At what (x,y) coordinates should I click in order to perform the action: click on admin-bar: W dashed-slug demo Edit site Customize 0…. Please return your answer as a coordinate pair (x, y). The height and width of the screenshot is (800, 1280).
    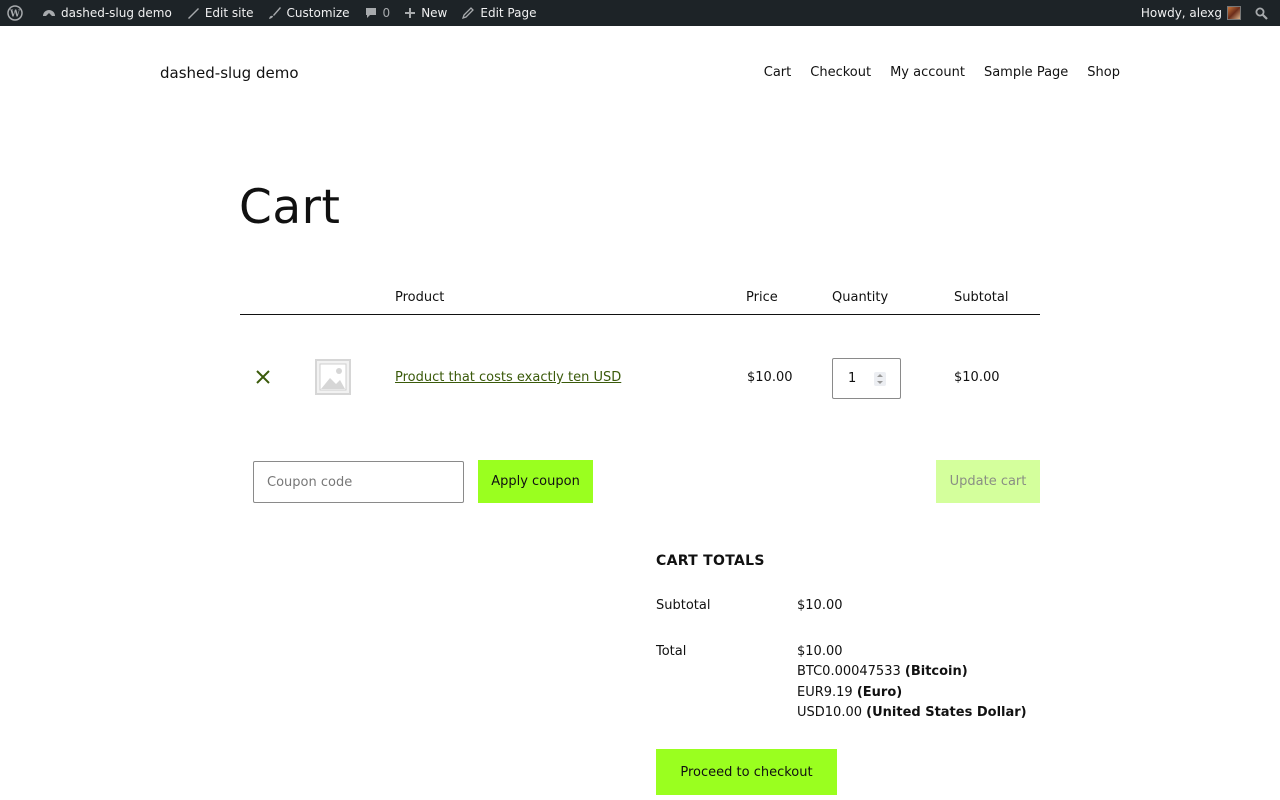
    Looking at the image, I should click on (640, 13).